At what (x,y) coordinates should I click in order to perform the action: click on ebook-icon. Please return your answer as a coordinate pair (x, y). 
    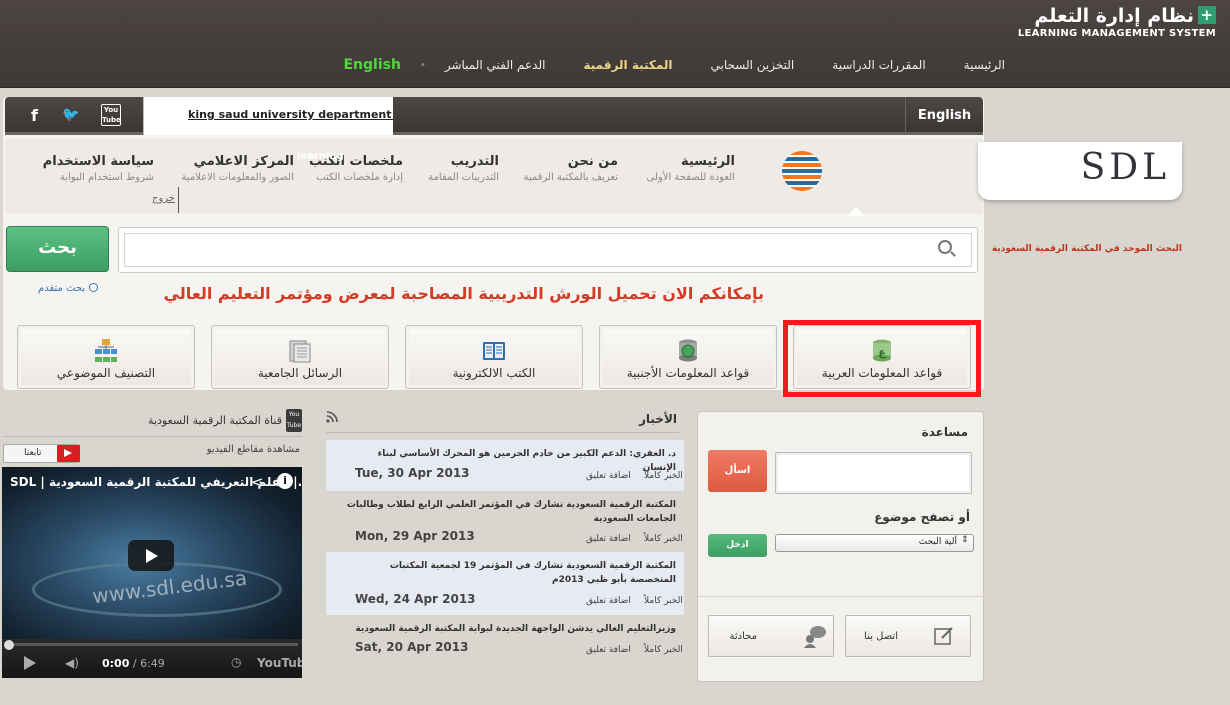
    Looking at the image, I should click on (494, 351).